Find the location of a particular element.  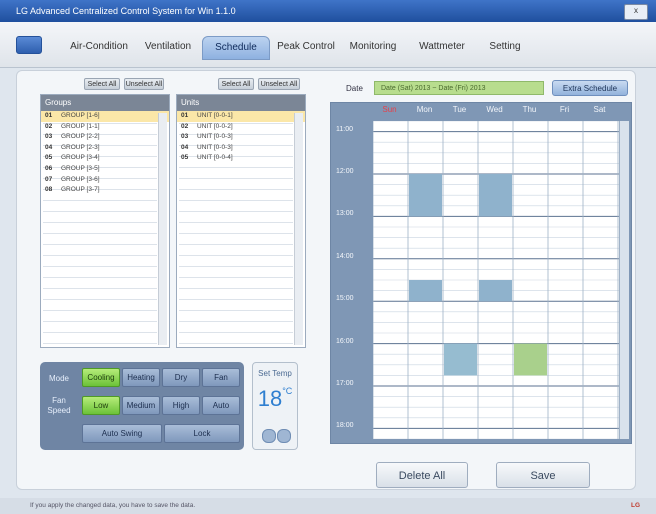

day-header: Mon is located at coordinates (424, 109).